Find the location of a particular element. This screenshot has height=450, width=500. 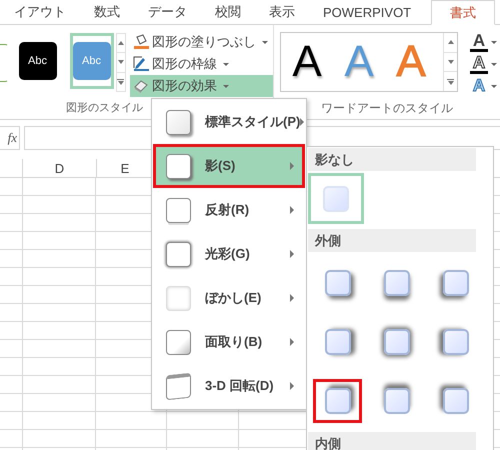

ribbon-tab: 表示 is located at coordinates (282, 12).